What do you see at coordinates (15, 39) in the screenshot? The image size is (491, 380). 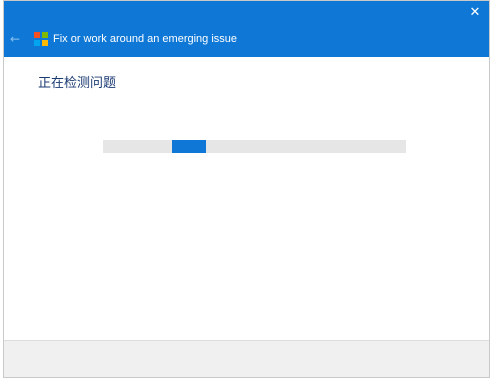 I see `back-arrow-icon: ←` at bounding box center [15, 39].